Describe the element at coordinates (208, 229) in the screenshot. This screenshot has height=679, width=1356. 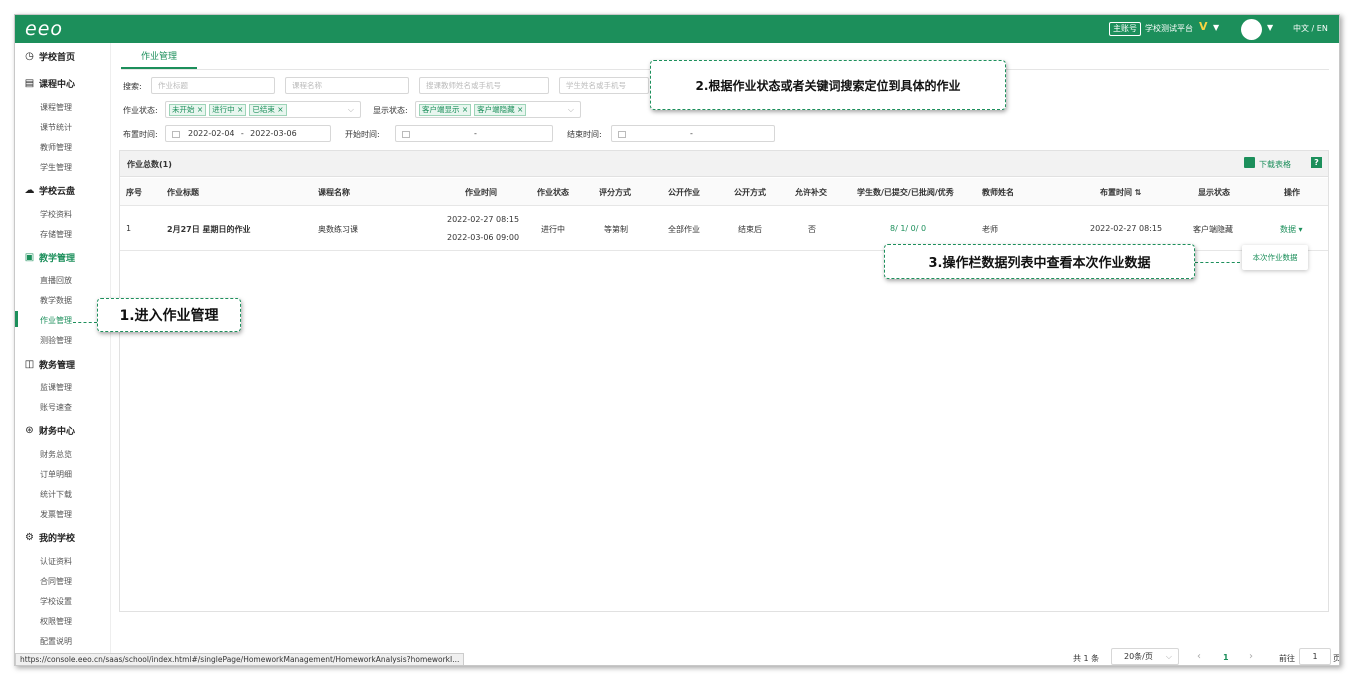
I see `row-title: 2月27日 星期日的作业` at that location.